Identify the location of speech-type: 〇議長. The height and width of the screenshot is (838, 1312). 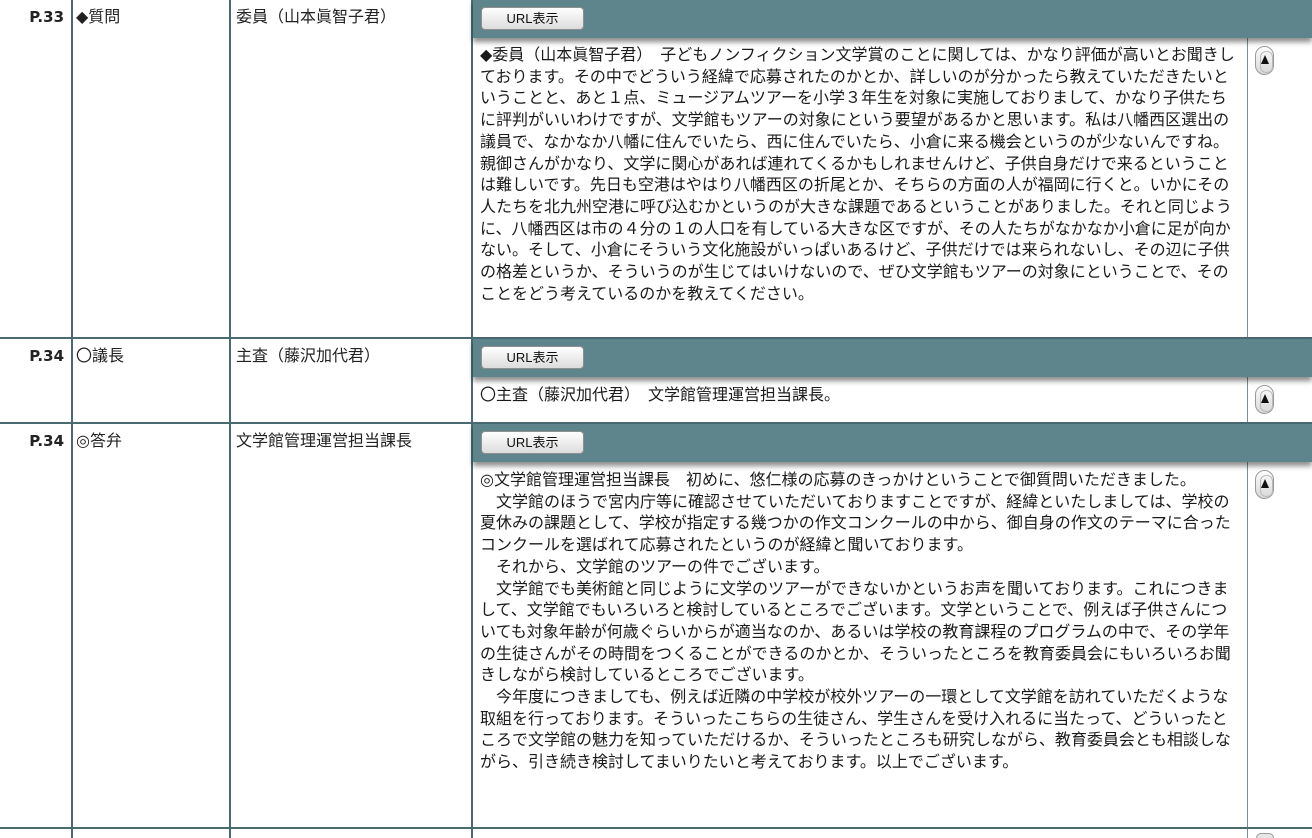
(100, 355).